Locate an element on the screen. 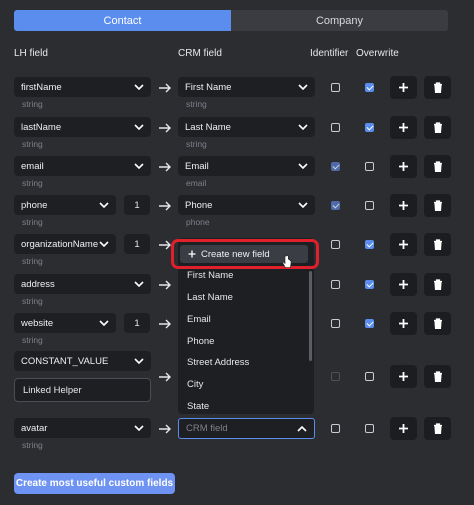 This screenshot has height=505, width=474. lh-field-select: CONSTANT_VALUE is located at coordinates (82, 361).